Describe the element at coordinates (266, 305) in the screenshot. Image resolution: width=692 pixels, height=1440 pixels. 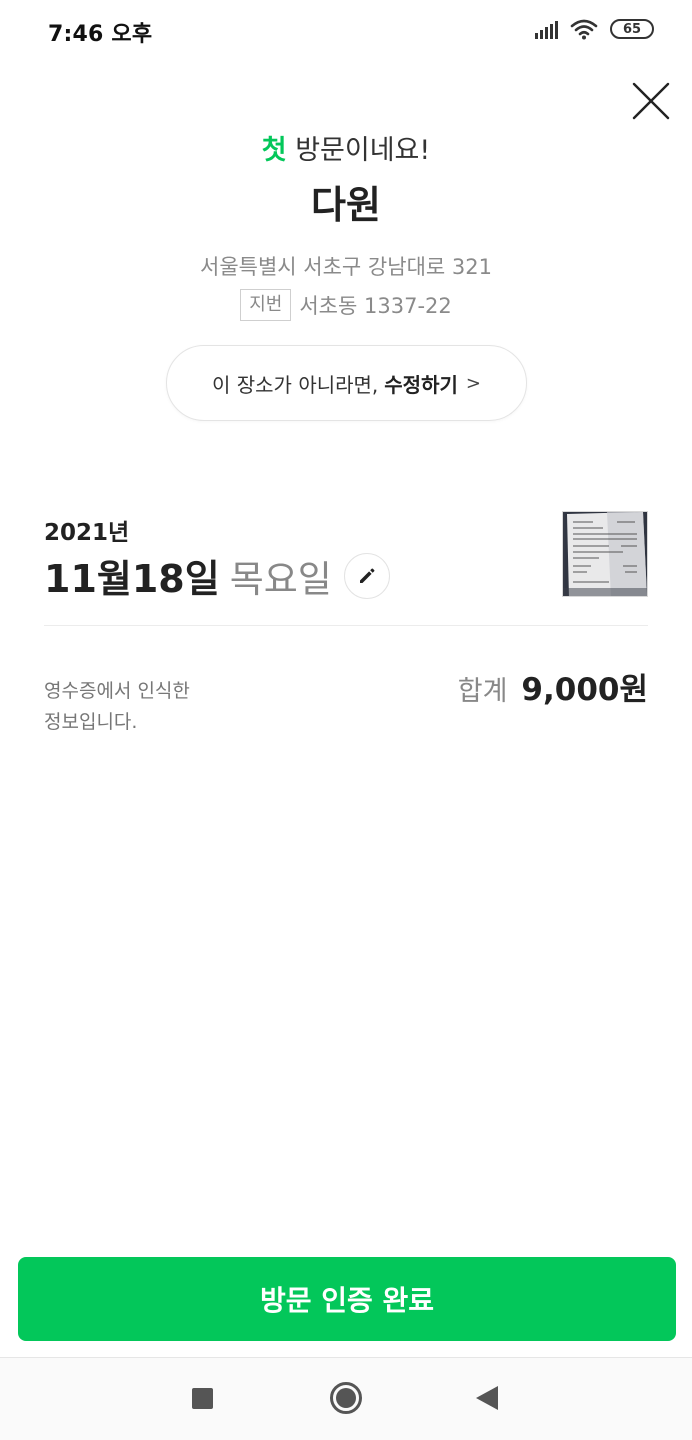
I see `jibun-tag: 지번` at that location.